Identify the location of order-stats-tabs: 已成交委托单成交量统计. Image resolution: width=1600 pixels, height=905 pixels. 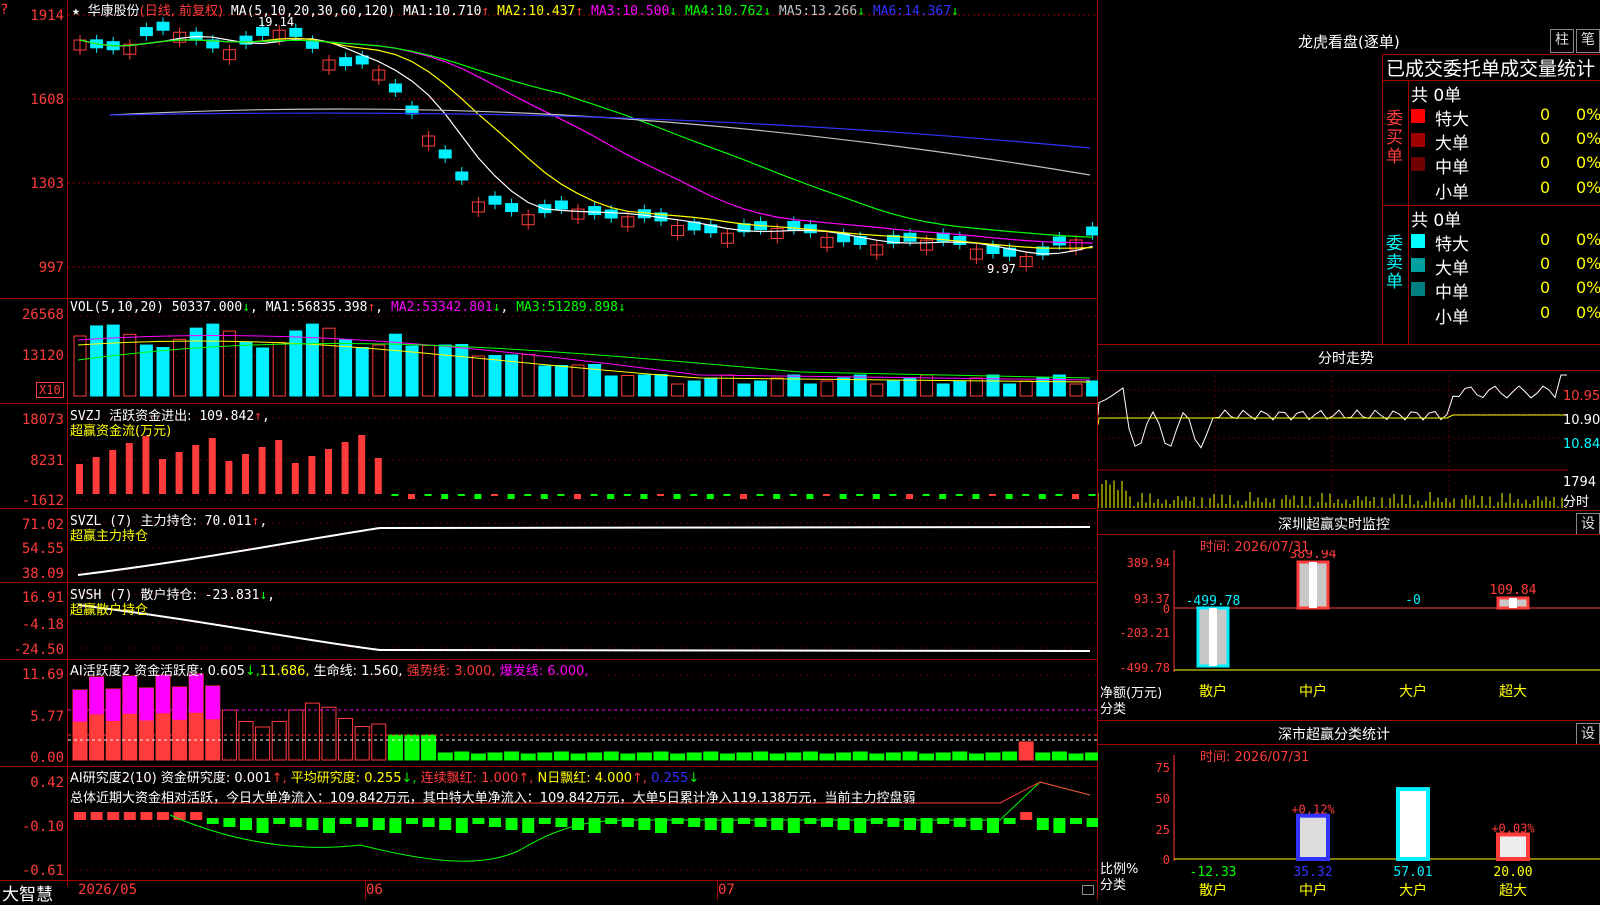
(1490, 67).